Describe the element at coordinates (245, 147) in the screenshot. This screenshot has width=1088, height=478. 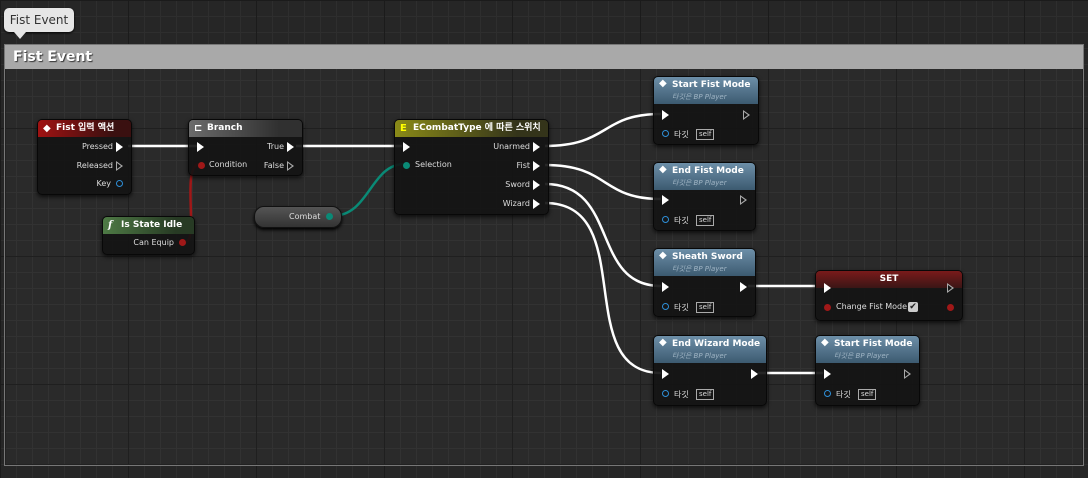
I see `branch-node: ⊏ Branch True Condition False` at that location.